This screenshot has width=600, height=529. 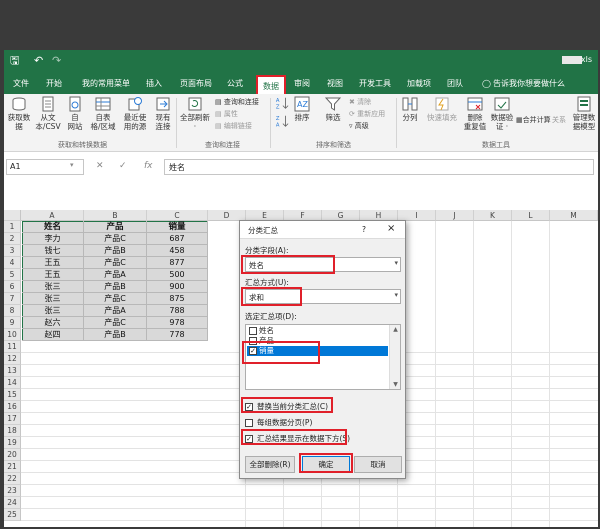 I want to click on field-select: 姓名 ▾, so click(x=323, y=264).